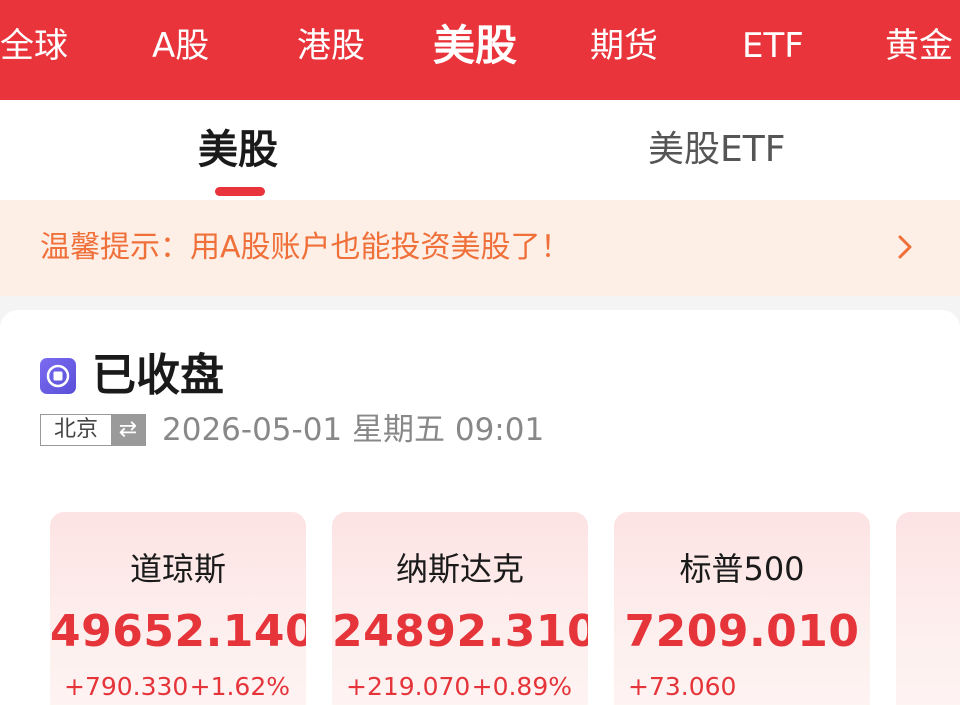 Image resolution: width=960 pixels, height=705 pixels. Describe the element at coordinates (76, 430) in the screenshot. I see `timezone-label: 北京` at that location.